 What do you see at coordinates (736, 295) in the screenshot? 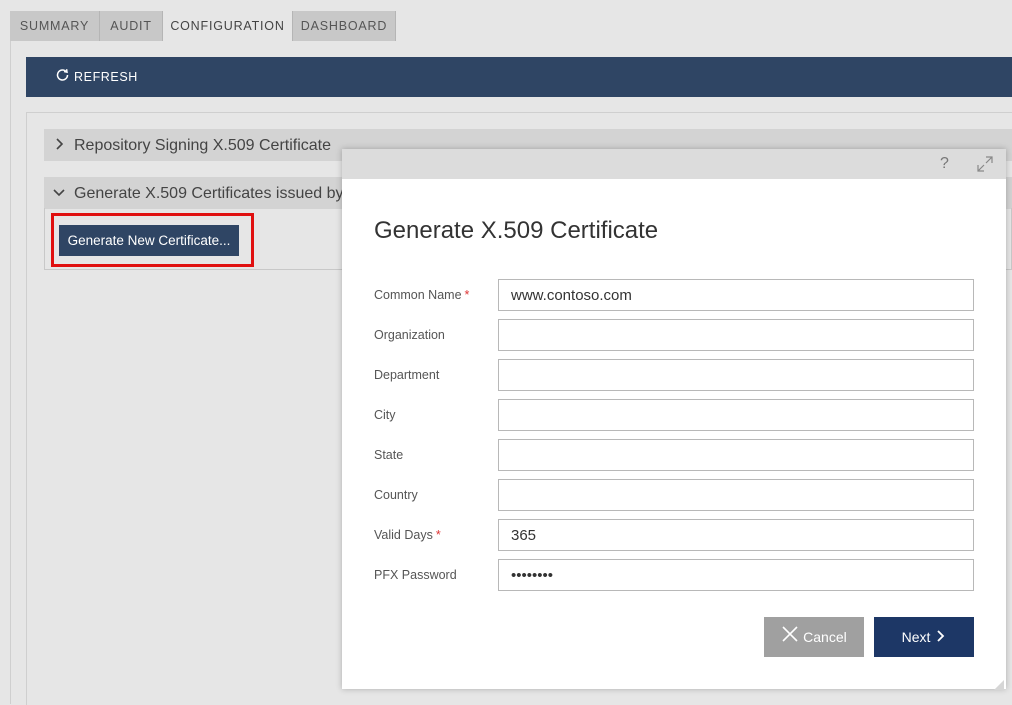
I see `common-name-input` at bounding box center [736, 295].